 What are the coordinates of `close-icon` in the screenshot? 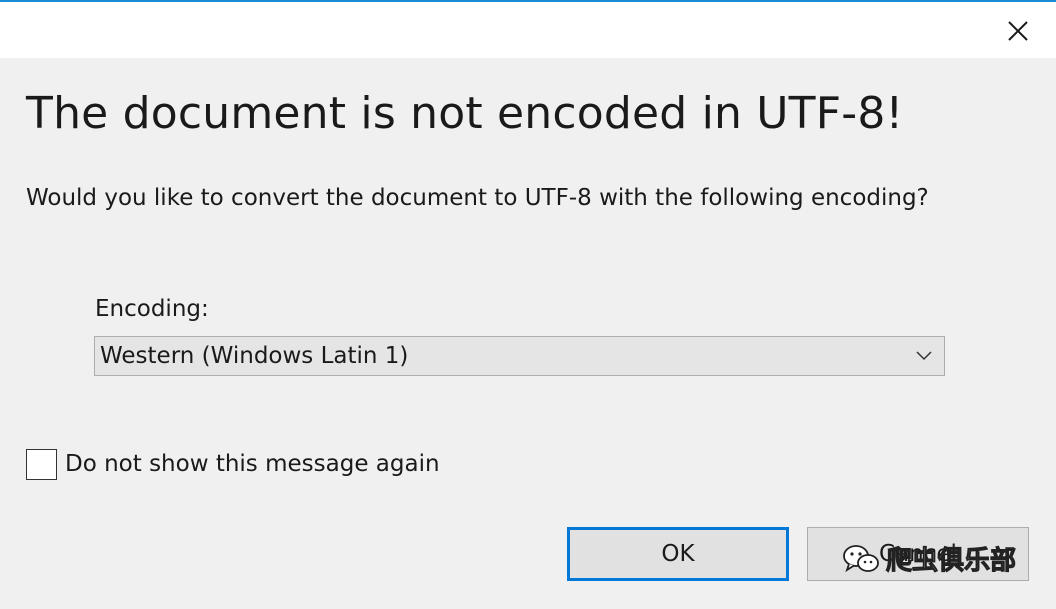 It's located at (1018, 31).